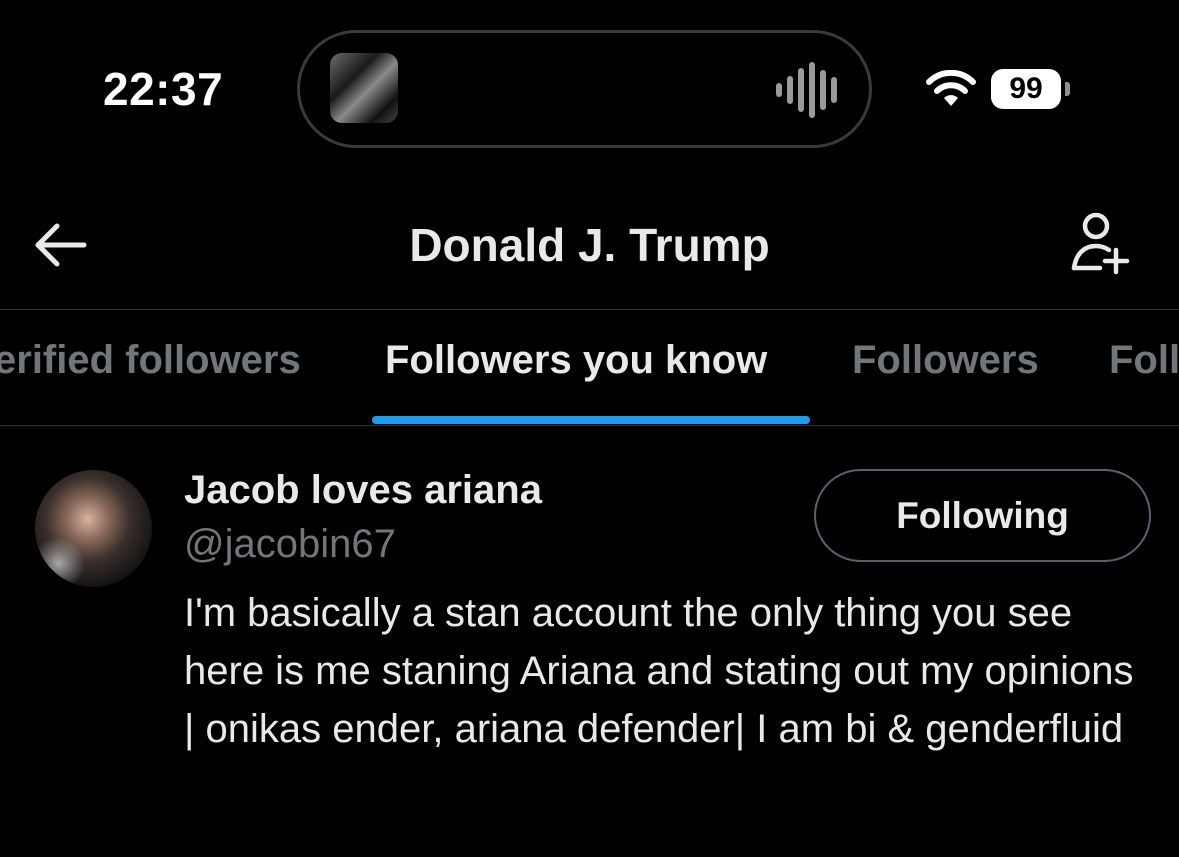 The width and height of the screenshot is (1179, 857). What do you see at coordinates (589, 245) in the screenshot?
I see `page-title: Donald J. Trump` at bounding box center [589, 245].